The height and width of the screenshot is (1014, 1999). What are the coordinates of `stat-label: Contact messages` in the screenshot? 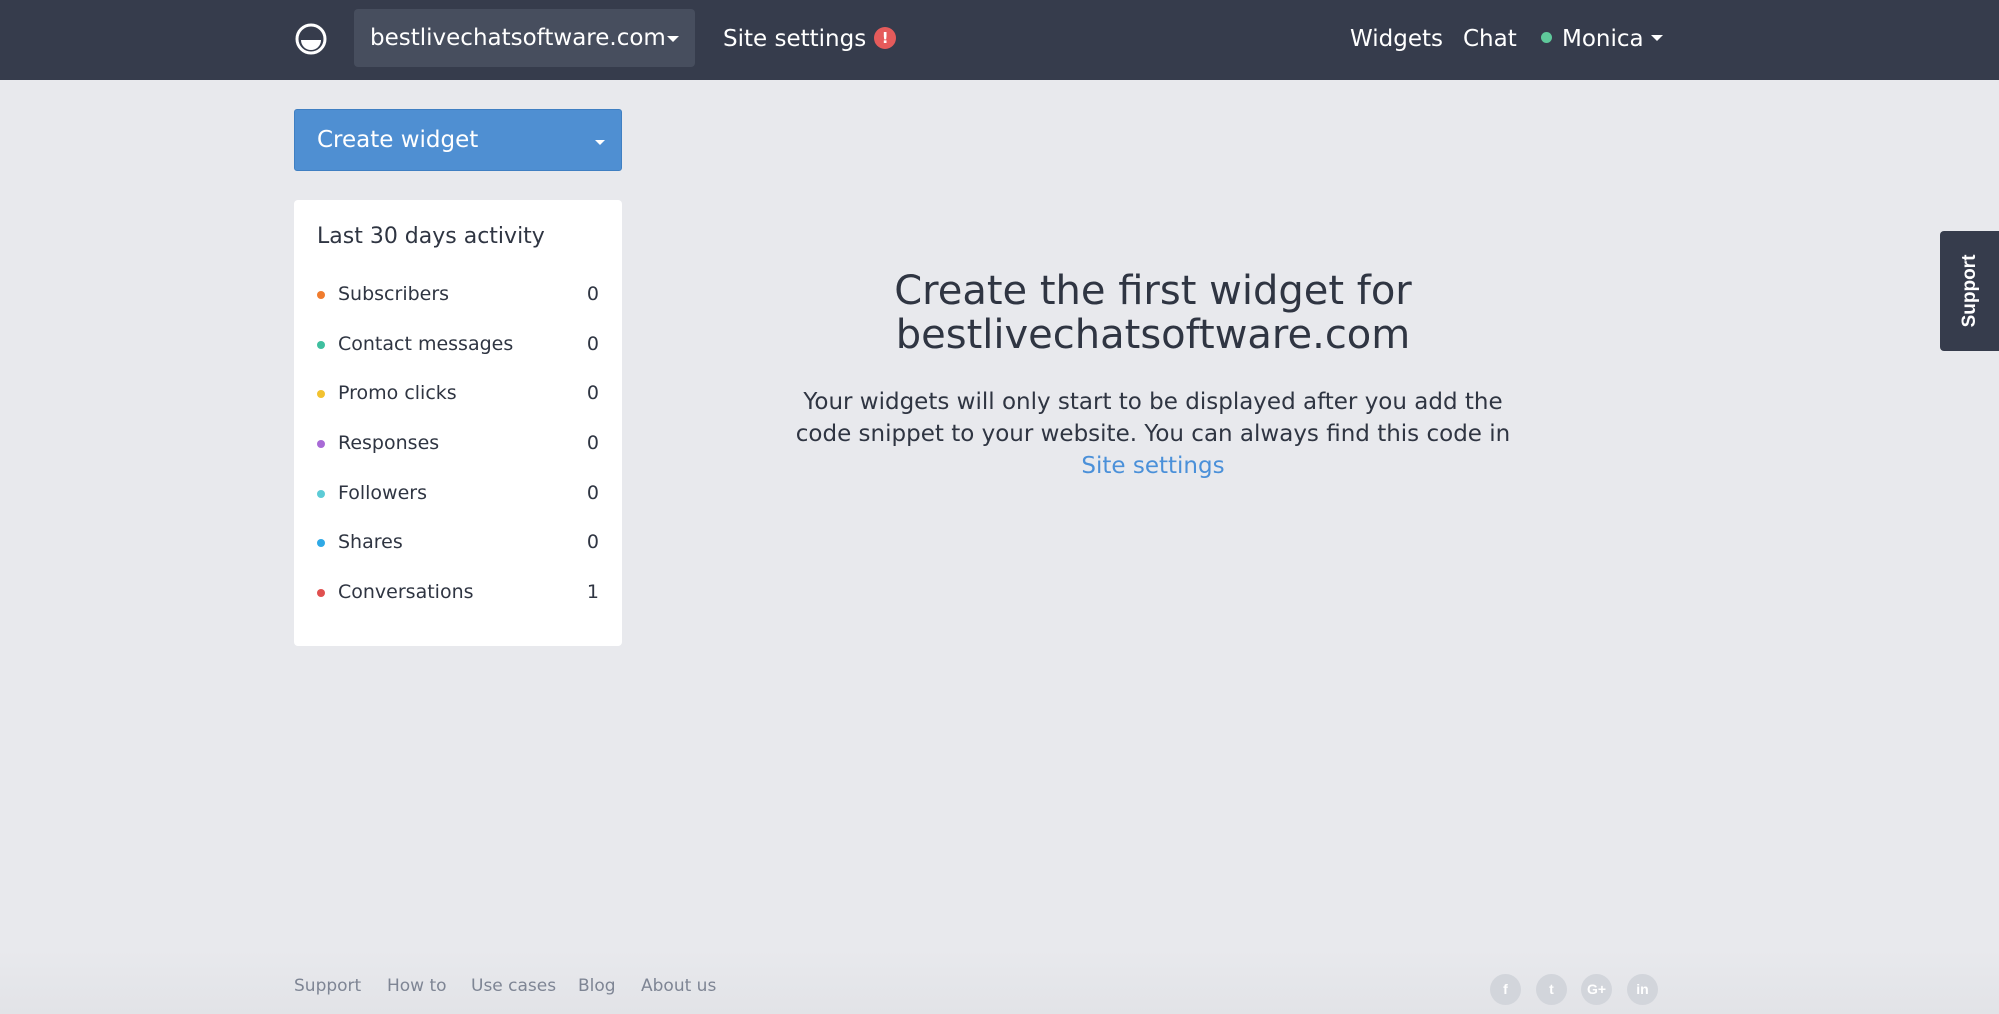 It's located at (426, 344).